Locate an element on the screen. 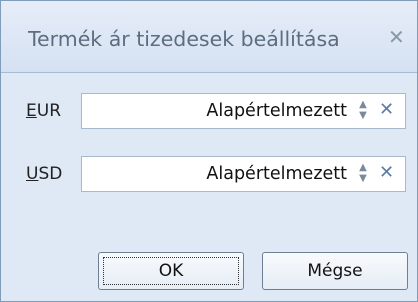  focus-rectangle is located at coordinates (171, 271).